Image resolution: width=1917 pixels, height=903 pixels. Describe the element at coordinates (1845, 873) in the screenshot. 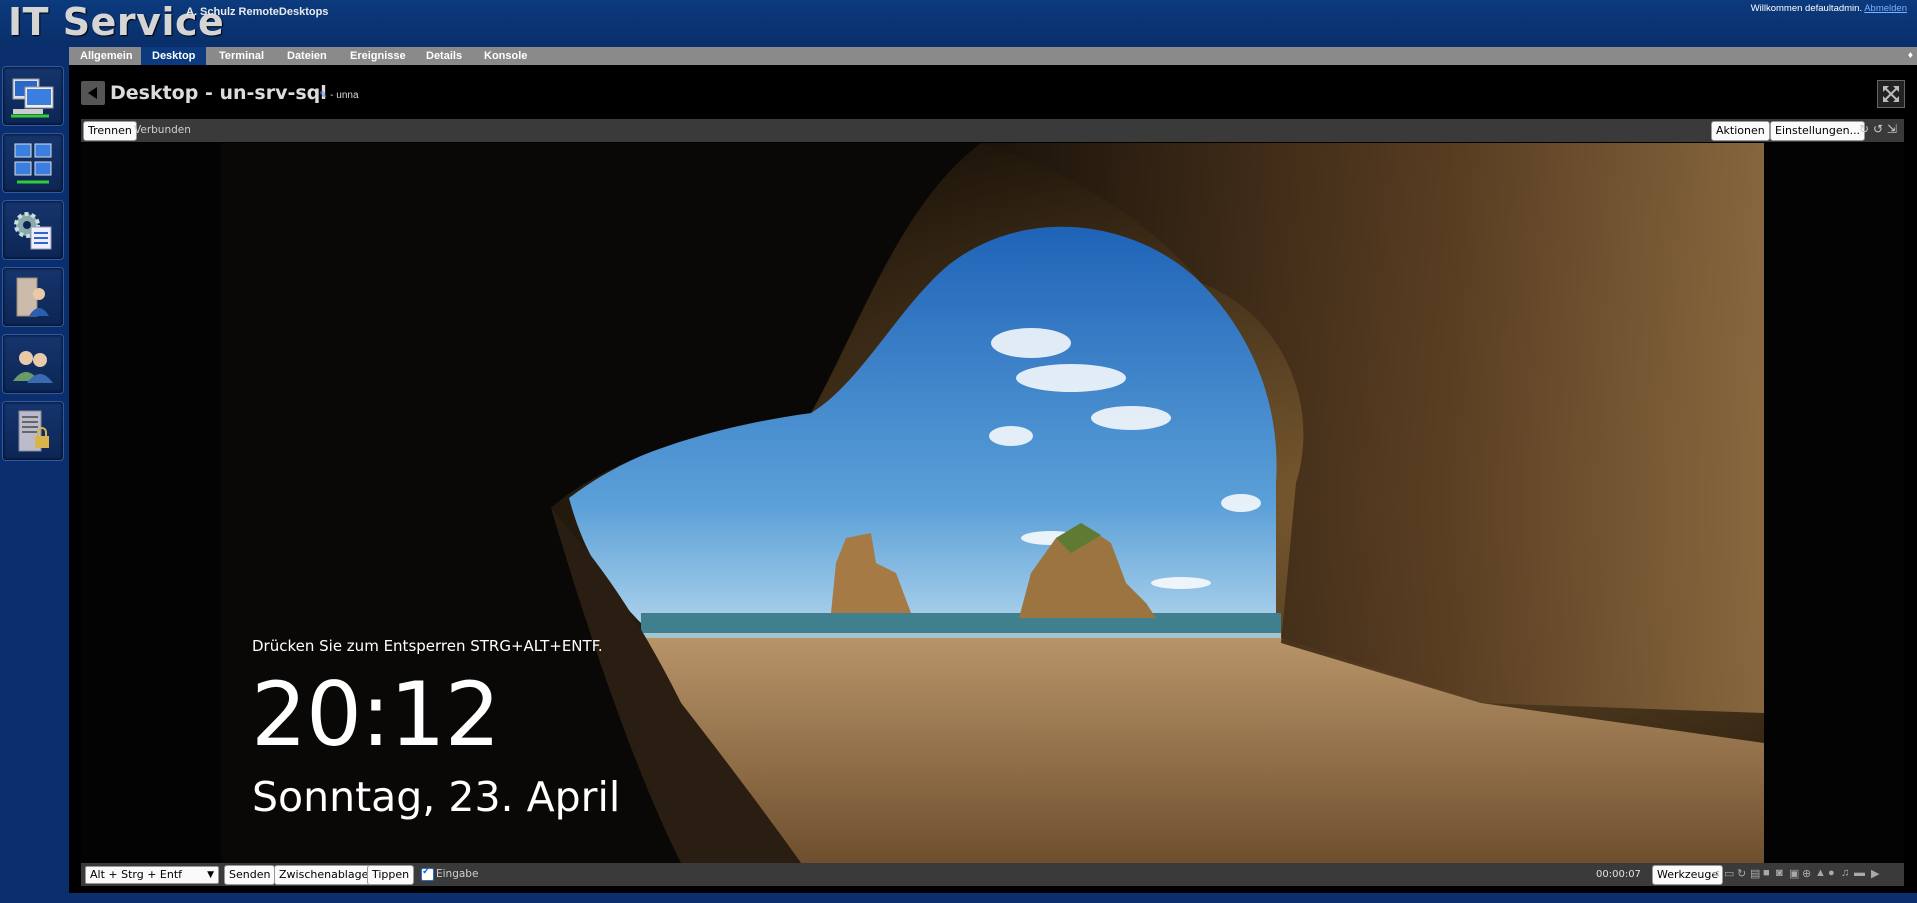

I see `bell-icon: ♫` at that location.